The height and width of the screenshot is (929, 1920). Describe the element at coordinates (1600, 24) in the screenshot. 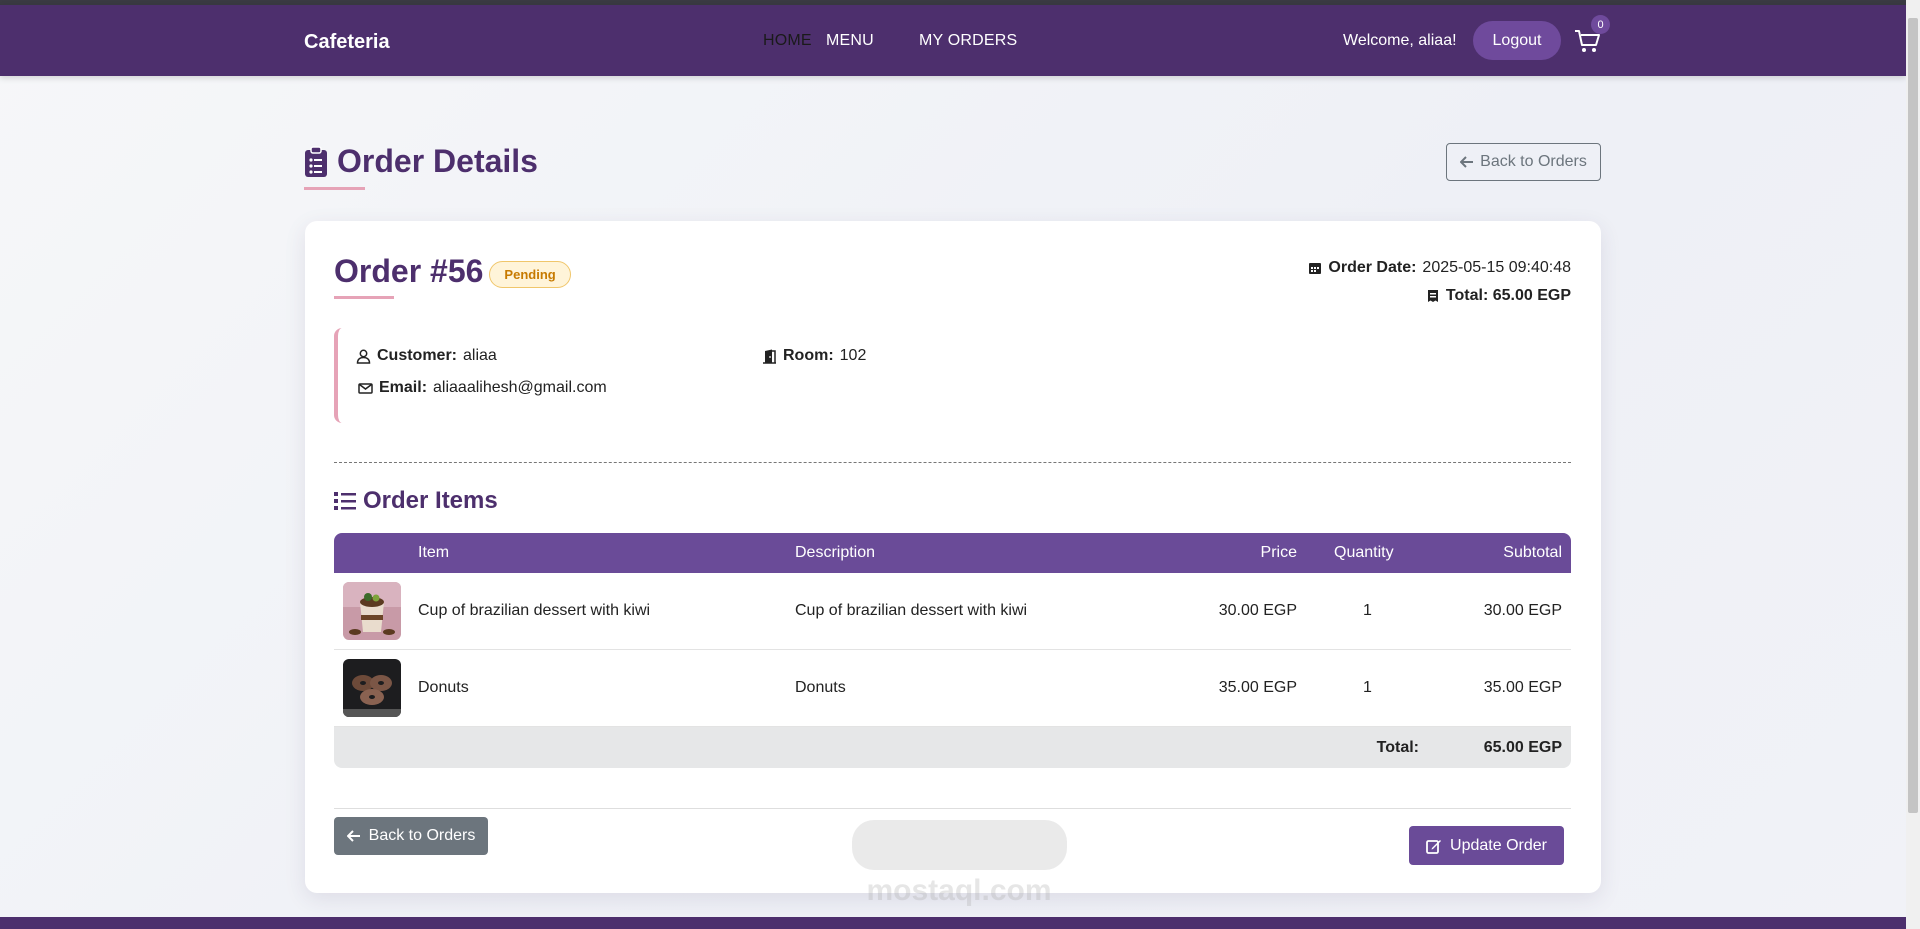

I see `cart-count-badge: 0` at that location.